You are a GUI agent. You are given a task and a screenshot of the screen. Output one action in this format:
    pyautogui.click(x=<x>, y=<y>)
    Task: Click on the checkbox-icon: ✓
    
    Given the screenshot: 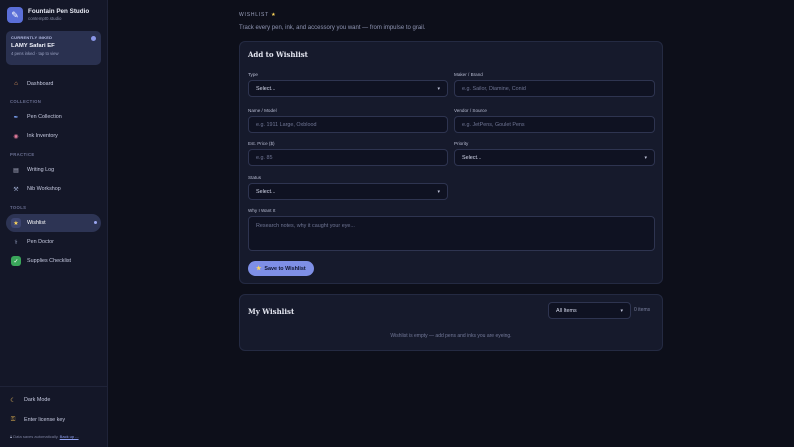 What is the action you would take?
    pyautogui.click(x=16, y=261)
    